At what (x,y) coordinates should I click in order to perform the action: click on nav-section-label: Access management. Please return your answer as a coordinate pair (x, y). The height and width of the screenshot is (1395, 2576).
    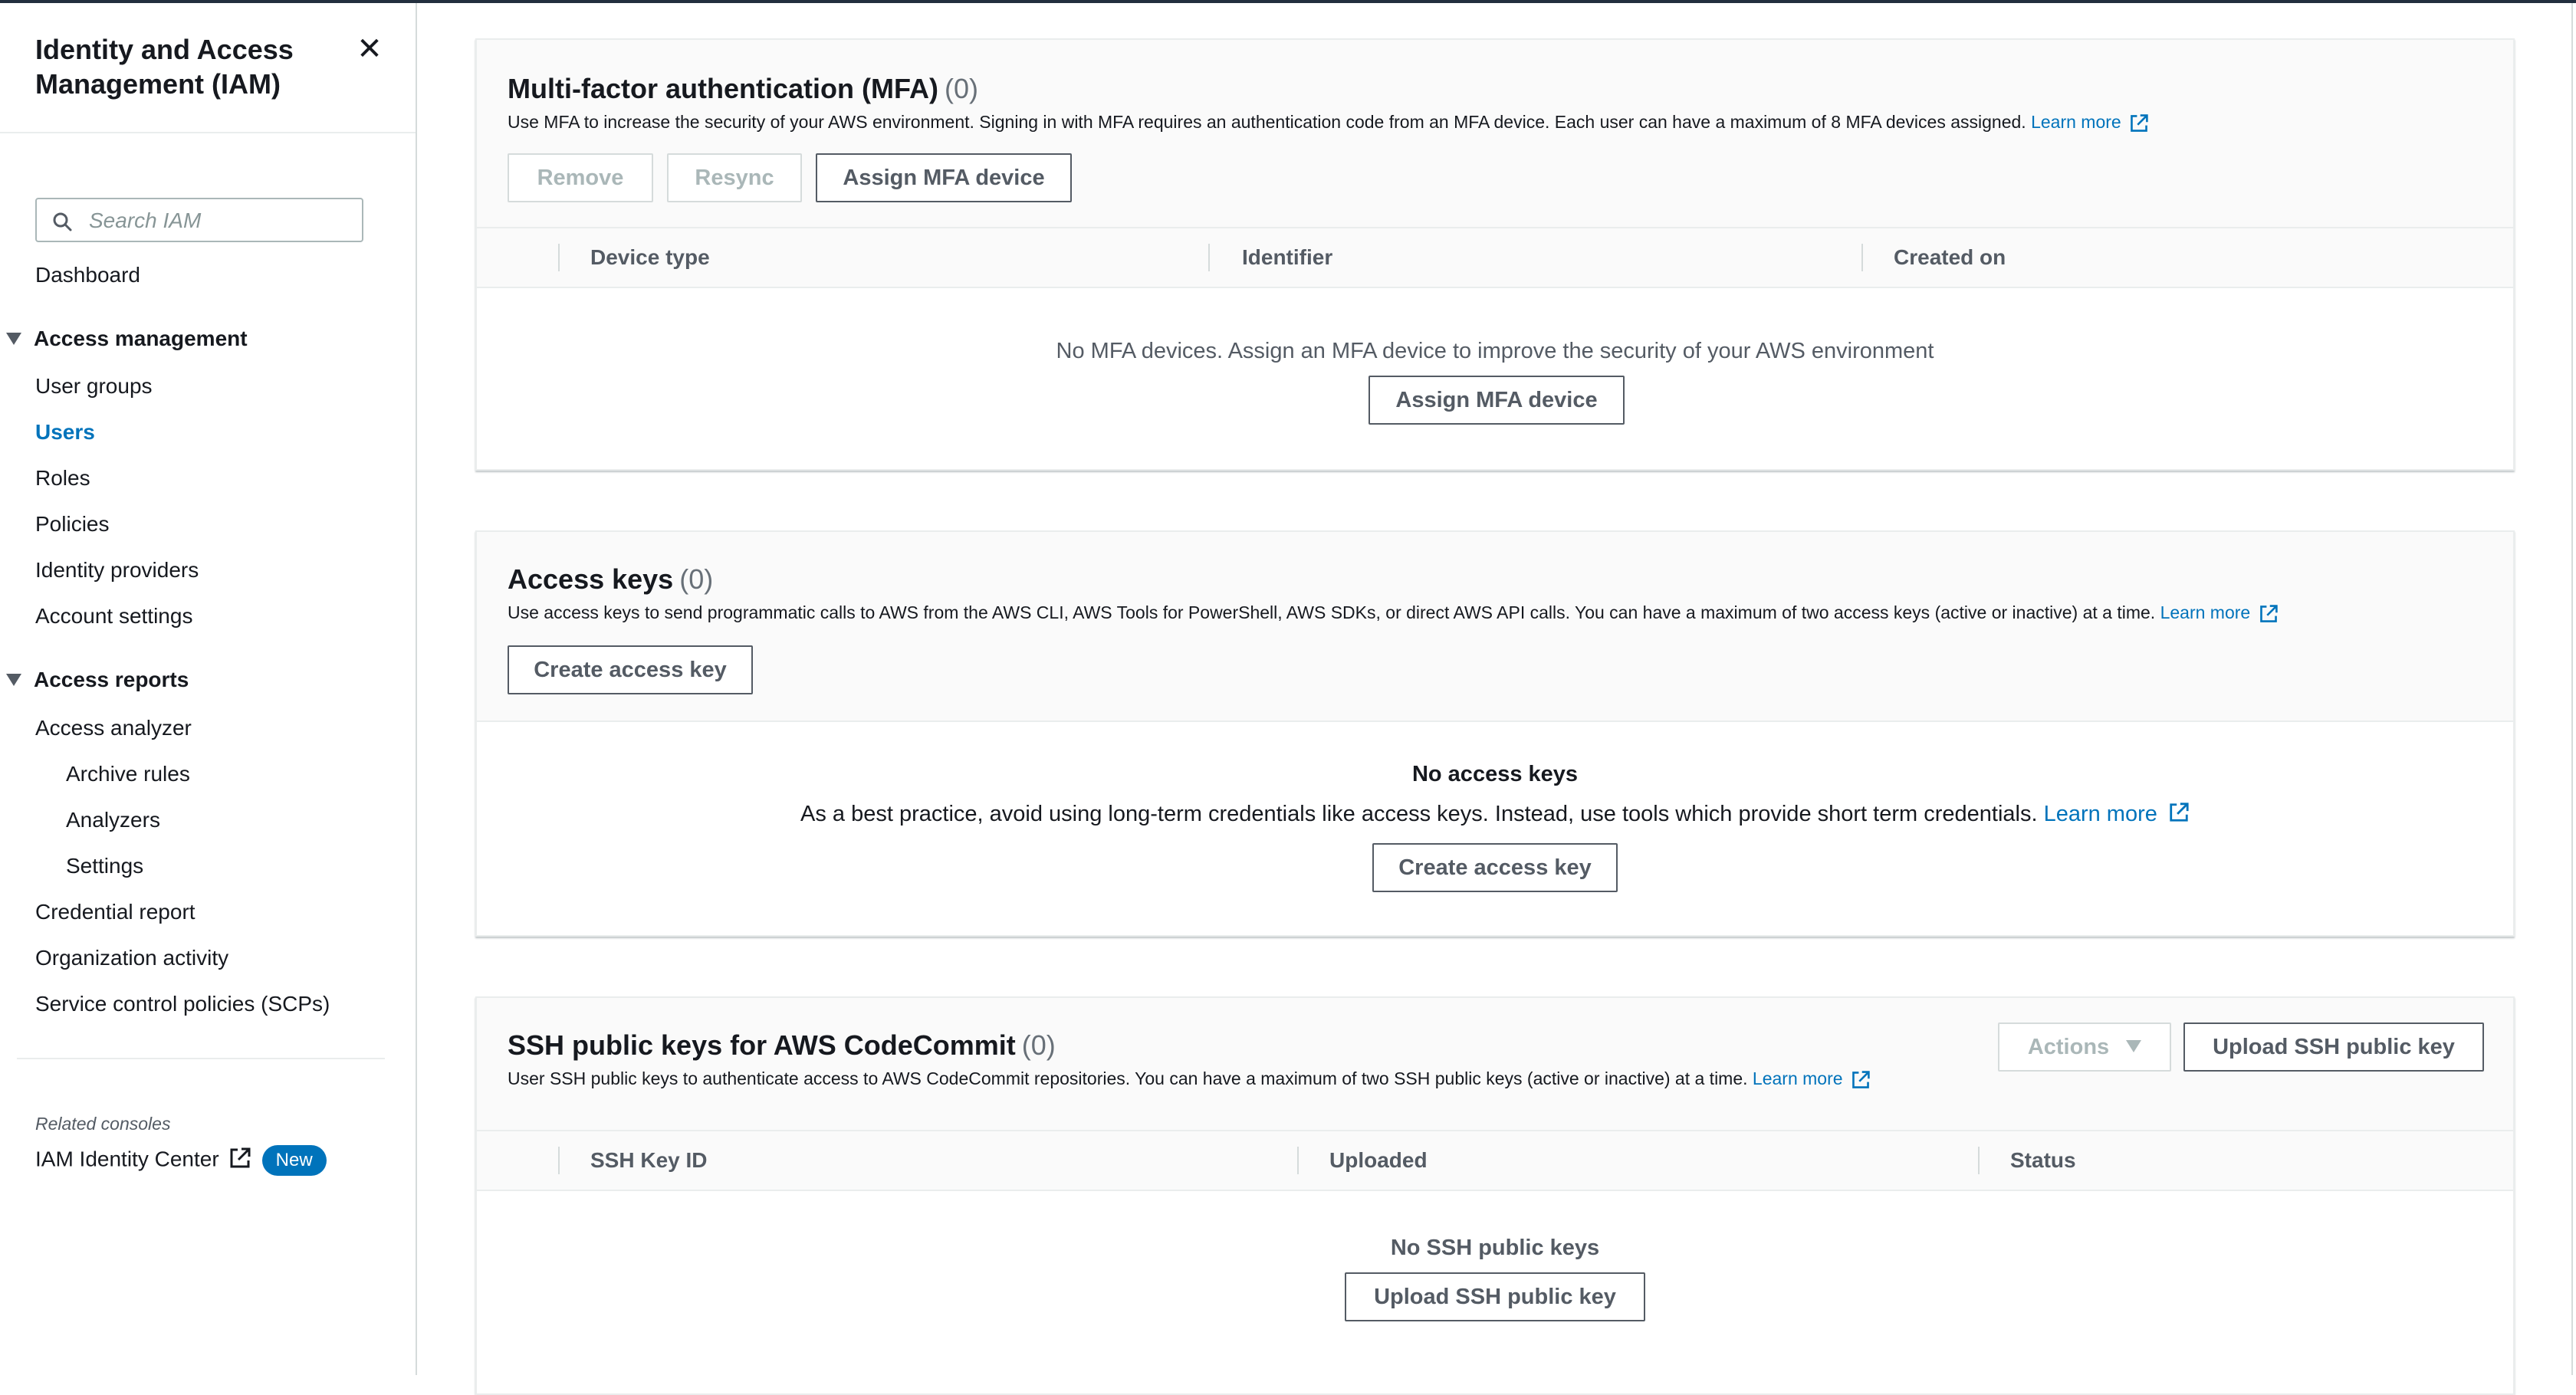
    Looking at the image, I should click on (141, 339).